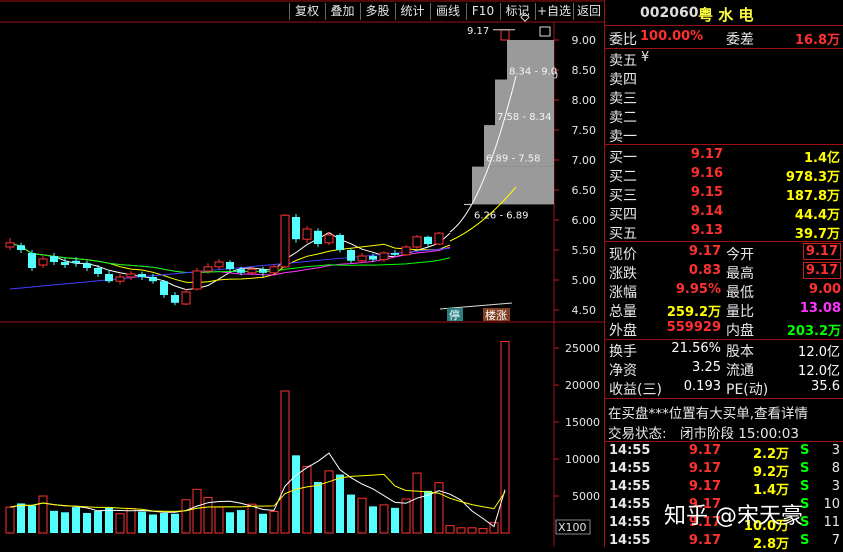 The height and width of the screenshot is (552, 843). Describe the element at coordinates (813, 331) in the screenshot. I see `quote-value: 203.2万` at that location.